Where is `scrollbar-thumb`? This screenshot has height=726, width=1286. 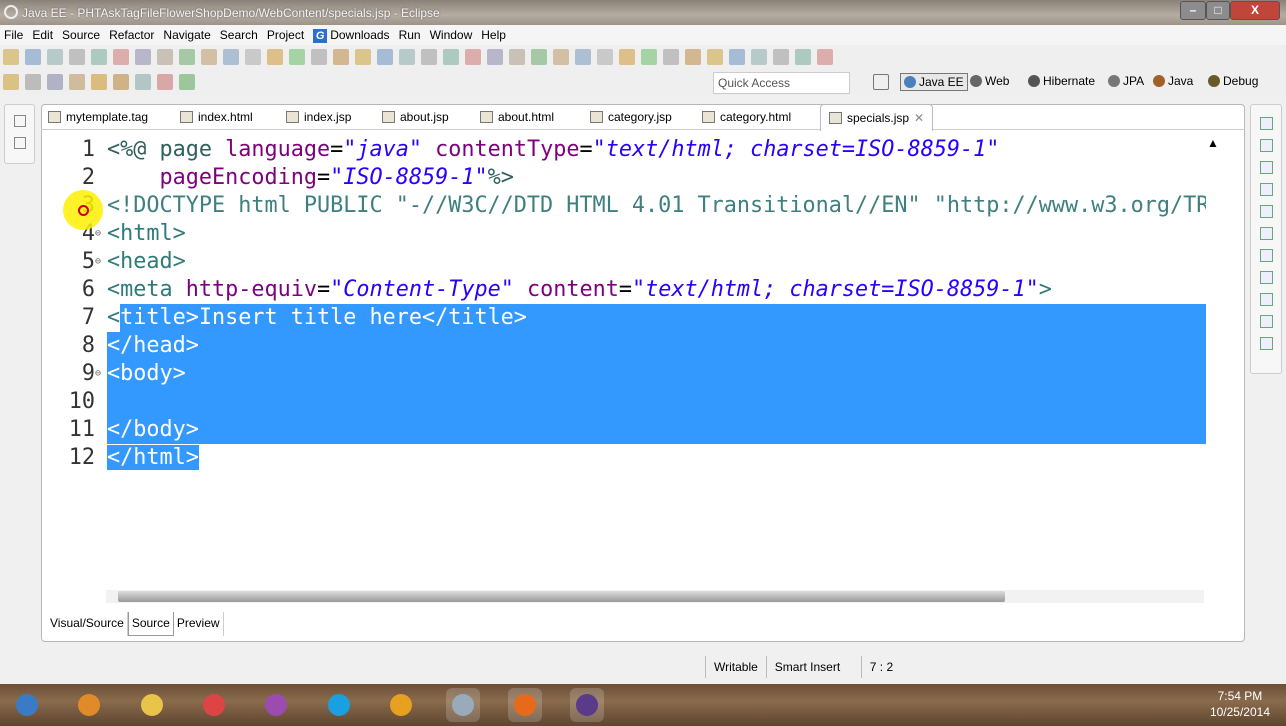 scrollbar-thumb is located at coordinates (561, 596).